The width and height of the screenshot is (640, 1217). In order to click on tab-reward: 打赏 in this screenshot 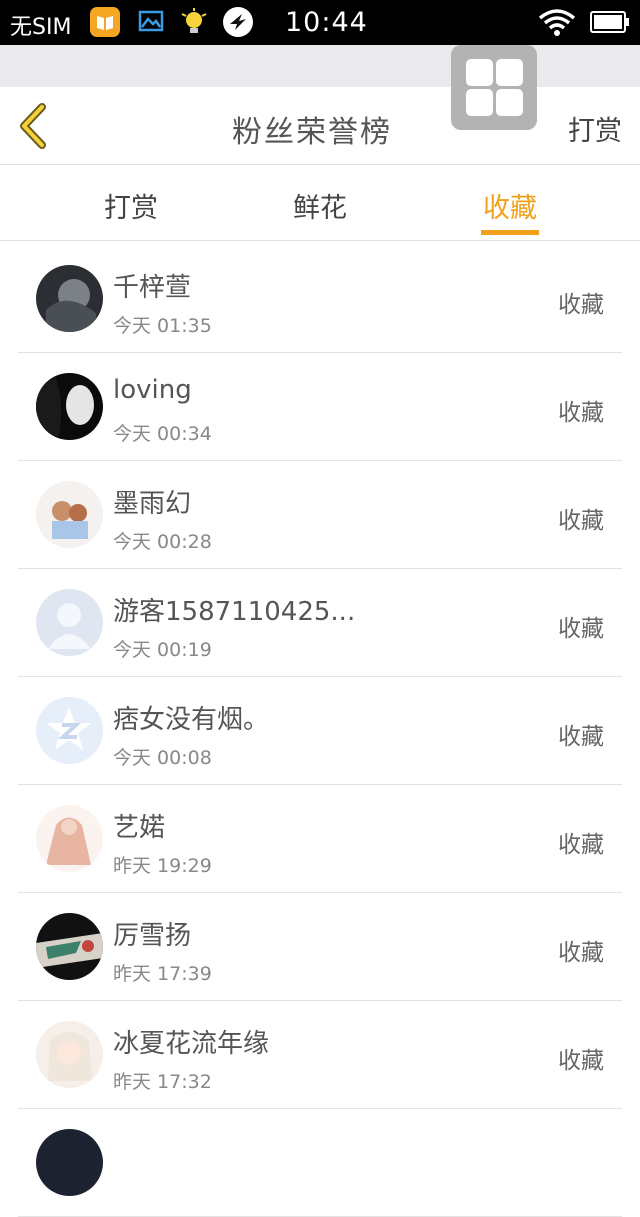, I will do `click(131, 205)`.